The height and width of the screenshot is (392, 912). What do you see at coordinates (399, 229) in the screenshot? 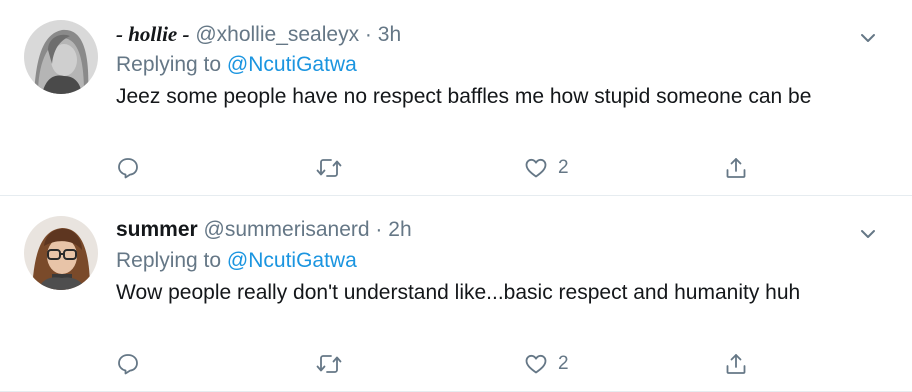
I see `timestamp: 2h` at bounding box center [399, 229].